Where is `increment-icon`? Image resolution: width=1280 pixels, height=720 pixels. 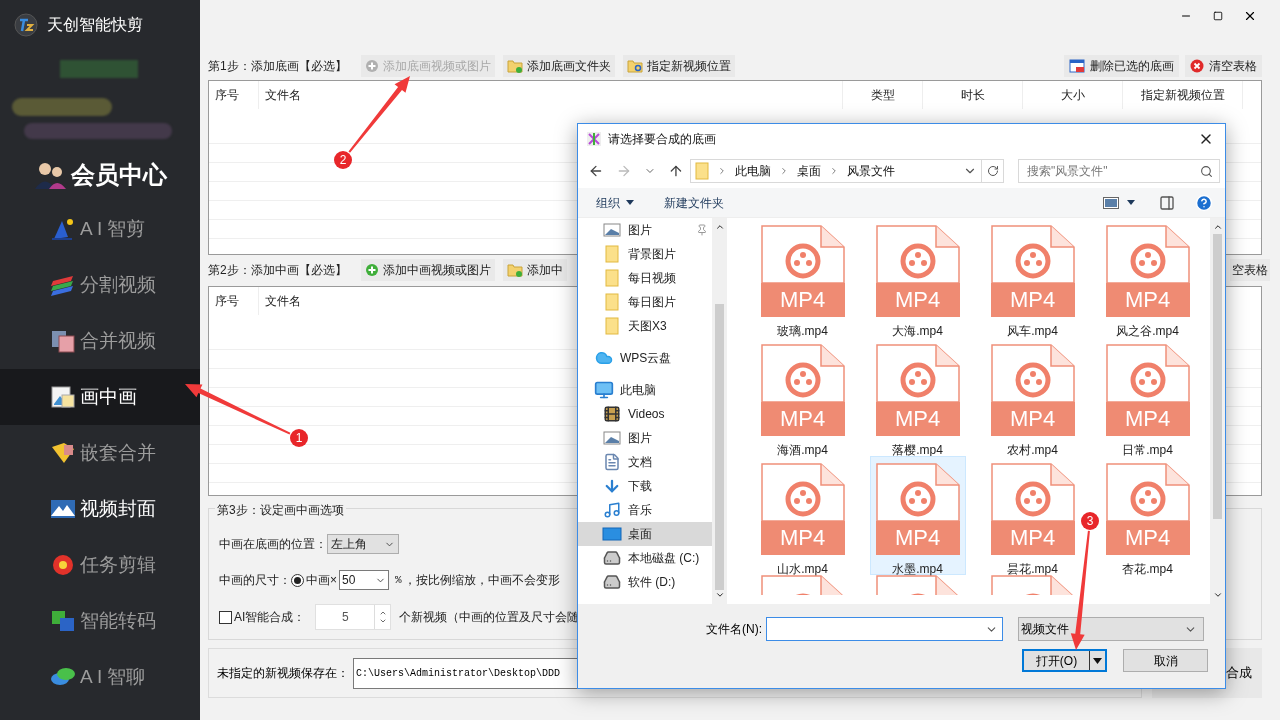 increment-icon is located at coordinates (382, 613).